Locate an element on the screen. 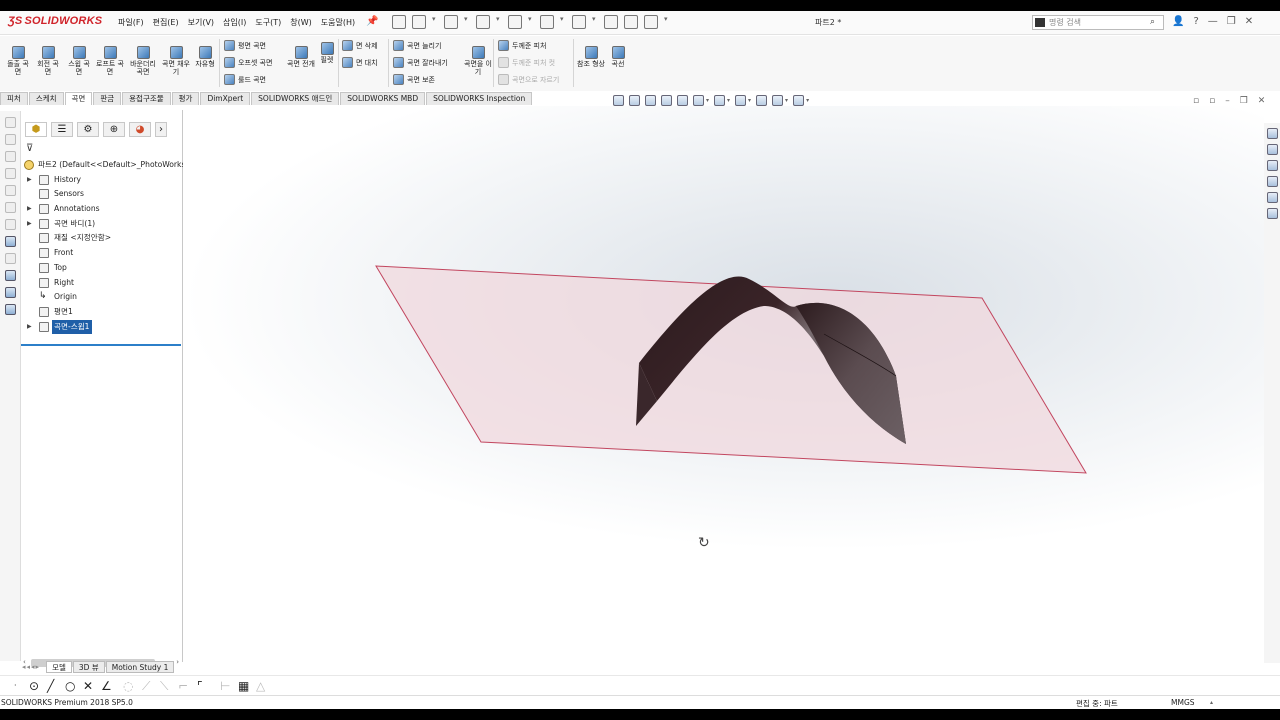 The height and width of the screenshot is (720, 1280). view-settings-icon is located at coordinates (799, 100).